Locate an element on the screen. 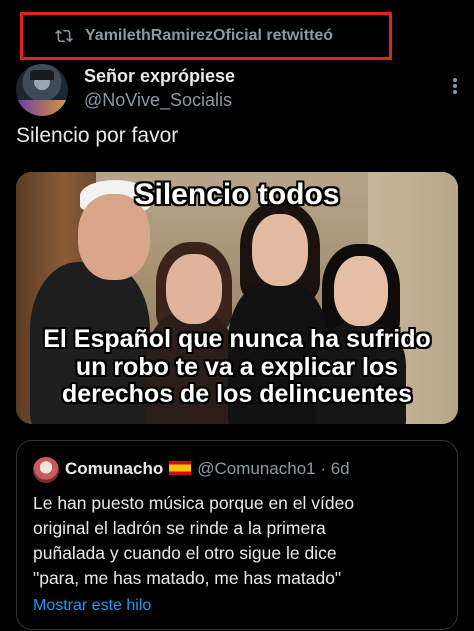  more-options-icon is located at coordinates (455, 86).